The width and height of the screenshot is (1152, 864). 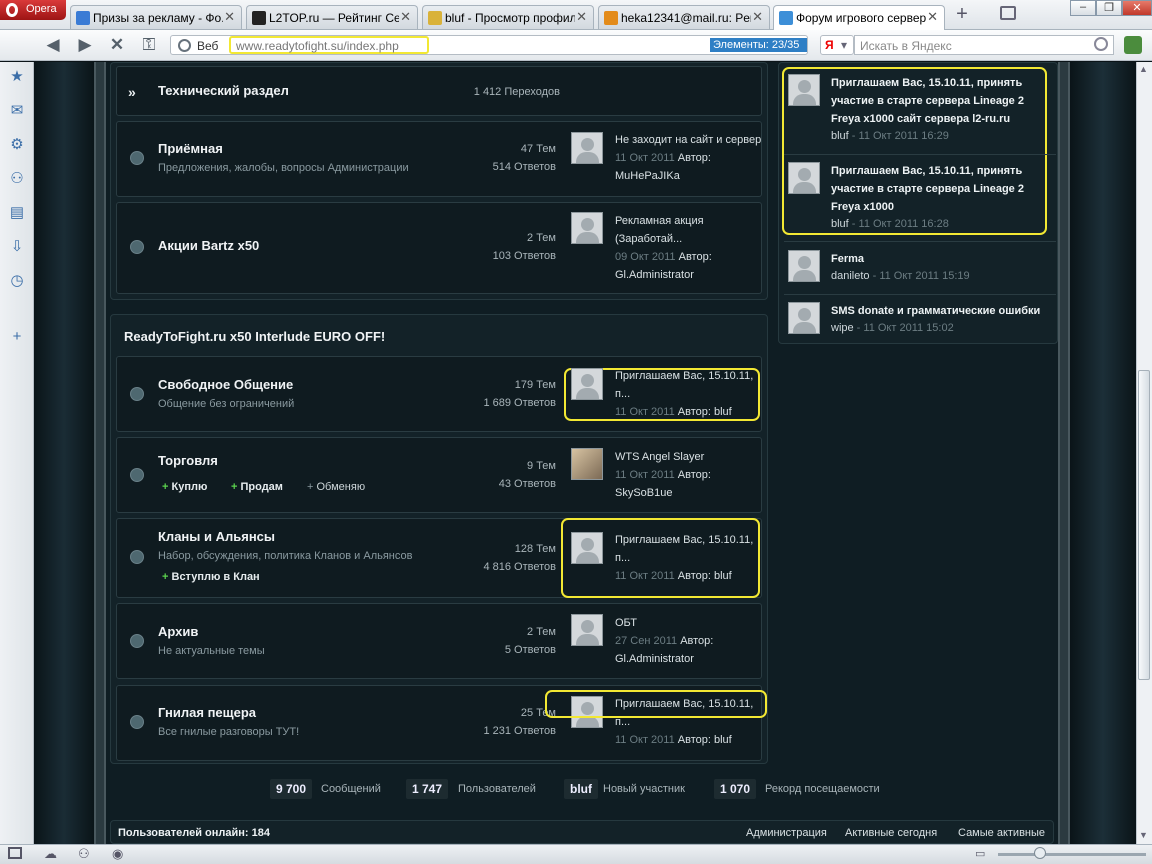 What do you see at coordinates (850, 276) in the screenshot?
I see `recent-topic-author: danileto` at bounding box center [850, 276].